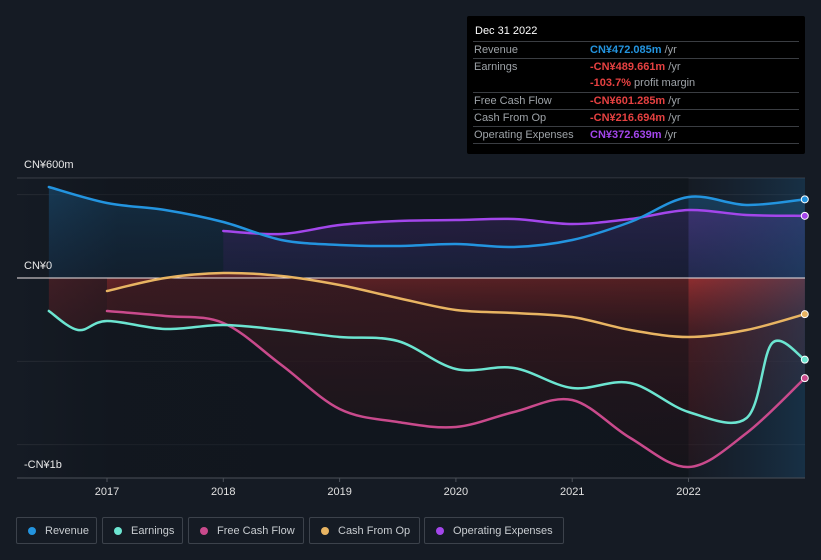 Image resolution: width=821 pixels, height=560 pixels. Describe the element at coordinates (804, 314) in the screenshot. I see `end-dot-cash-from-op` at that location.